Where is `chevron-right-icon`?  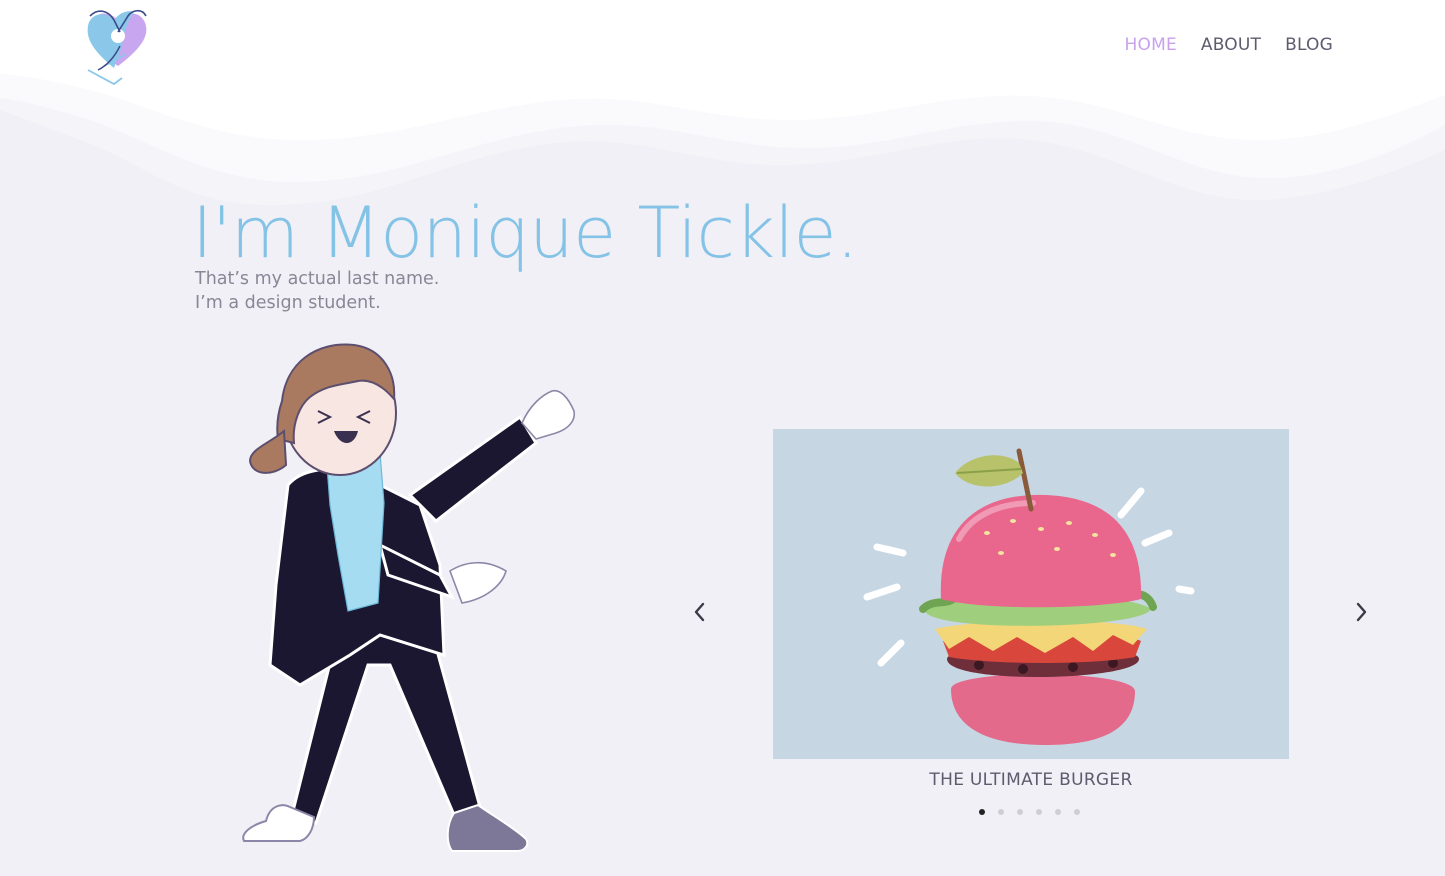
chevron-right-icon is located at coordinates (1361, 612).